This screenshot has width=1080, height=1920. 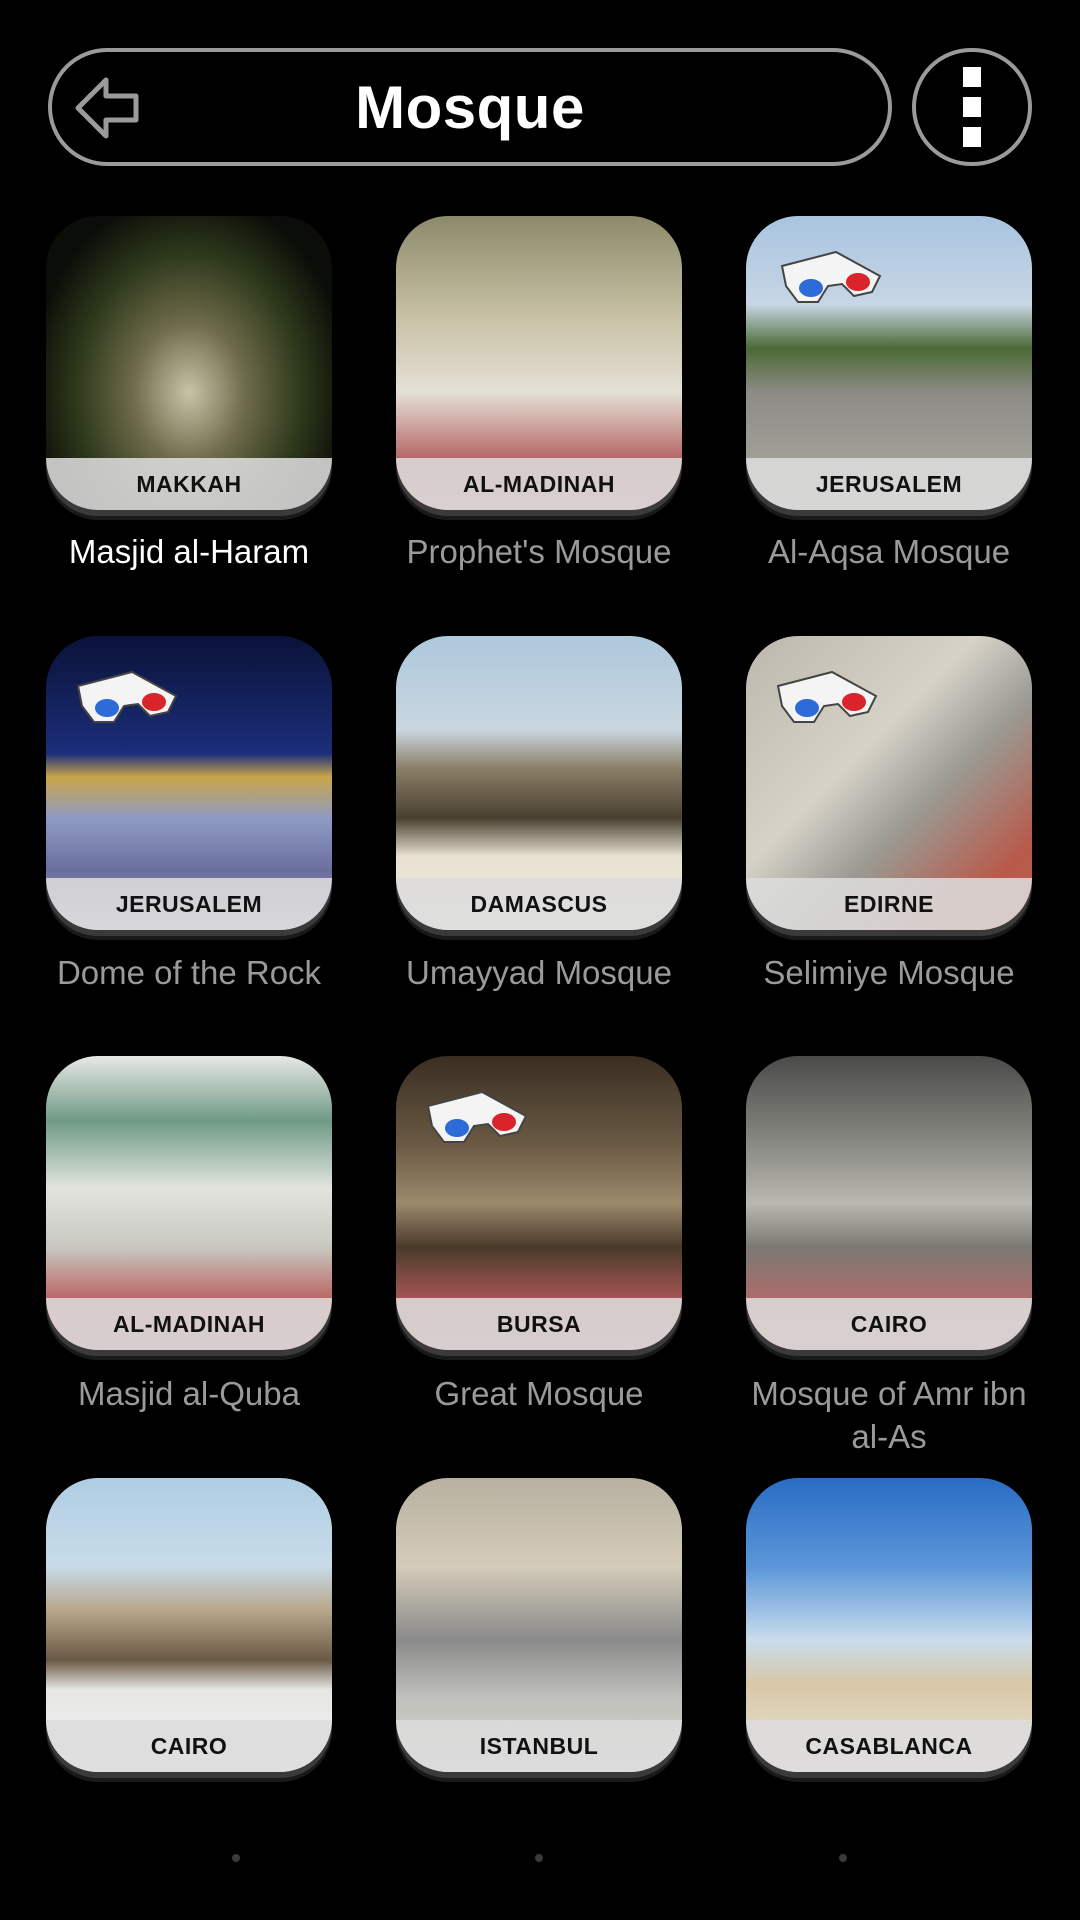 I want to click on mosque-name-label: Masjid al-Quba, so click(x=189, y=1393).